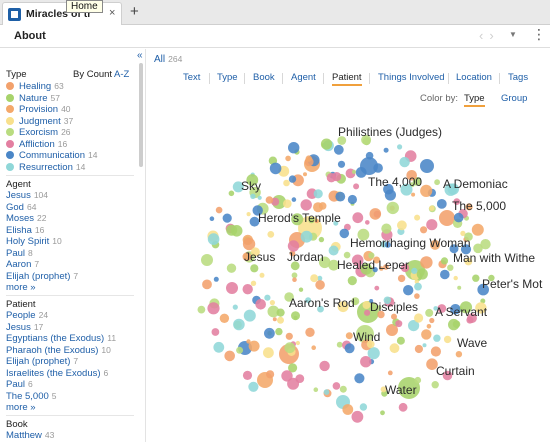 This screenshot has height=442, width=550. Describe the element at coordinates (513, 34) in the screenshot. I see `history-dropdown-icon: ▼` at that location.